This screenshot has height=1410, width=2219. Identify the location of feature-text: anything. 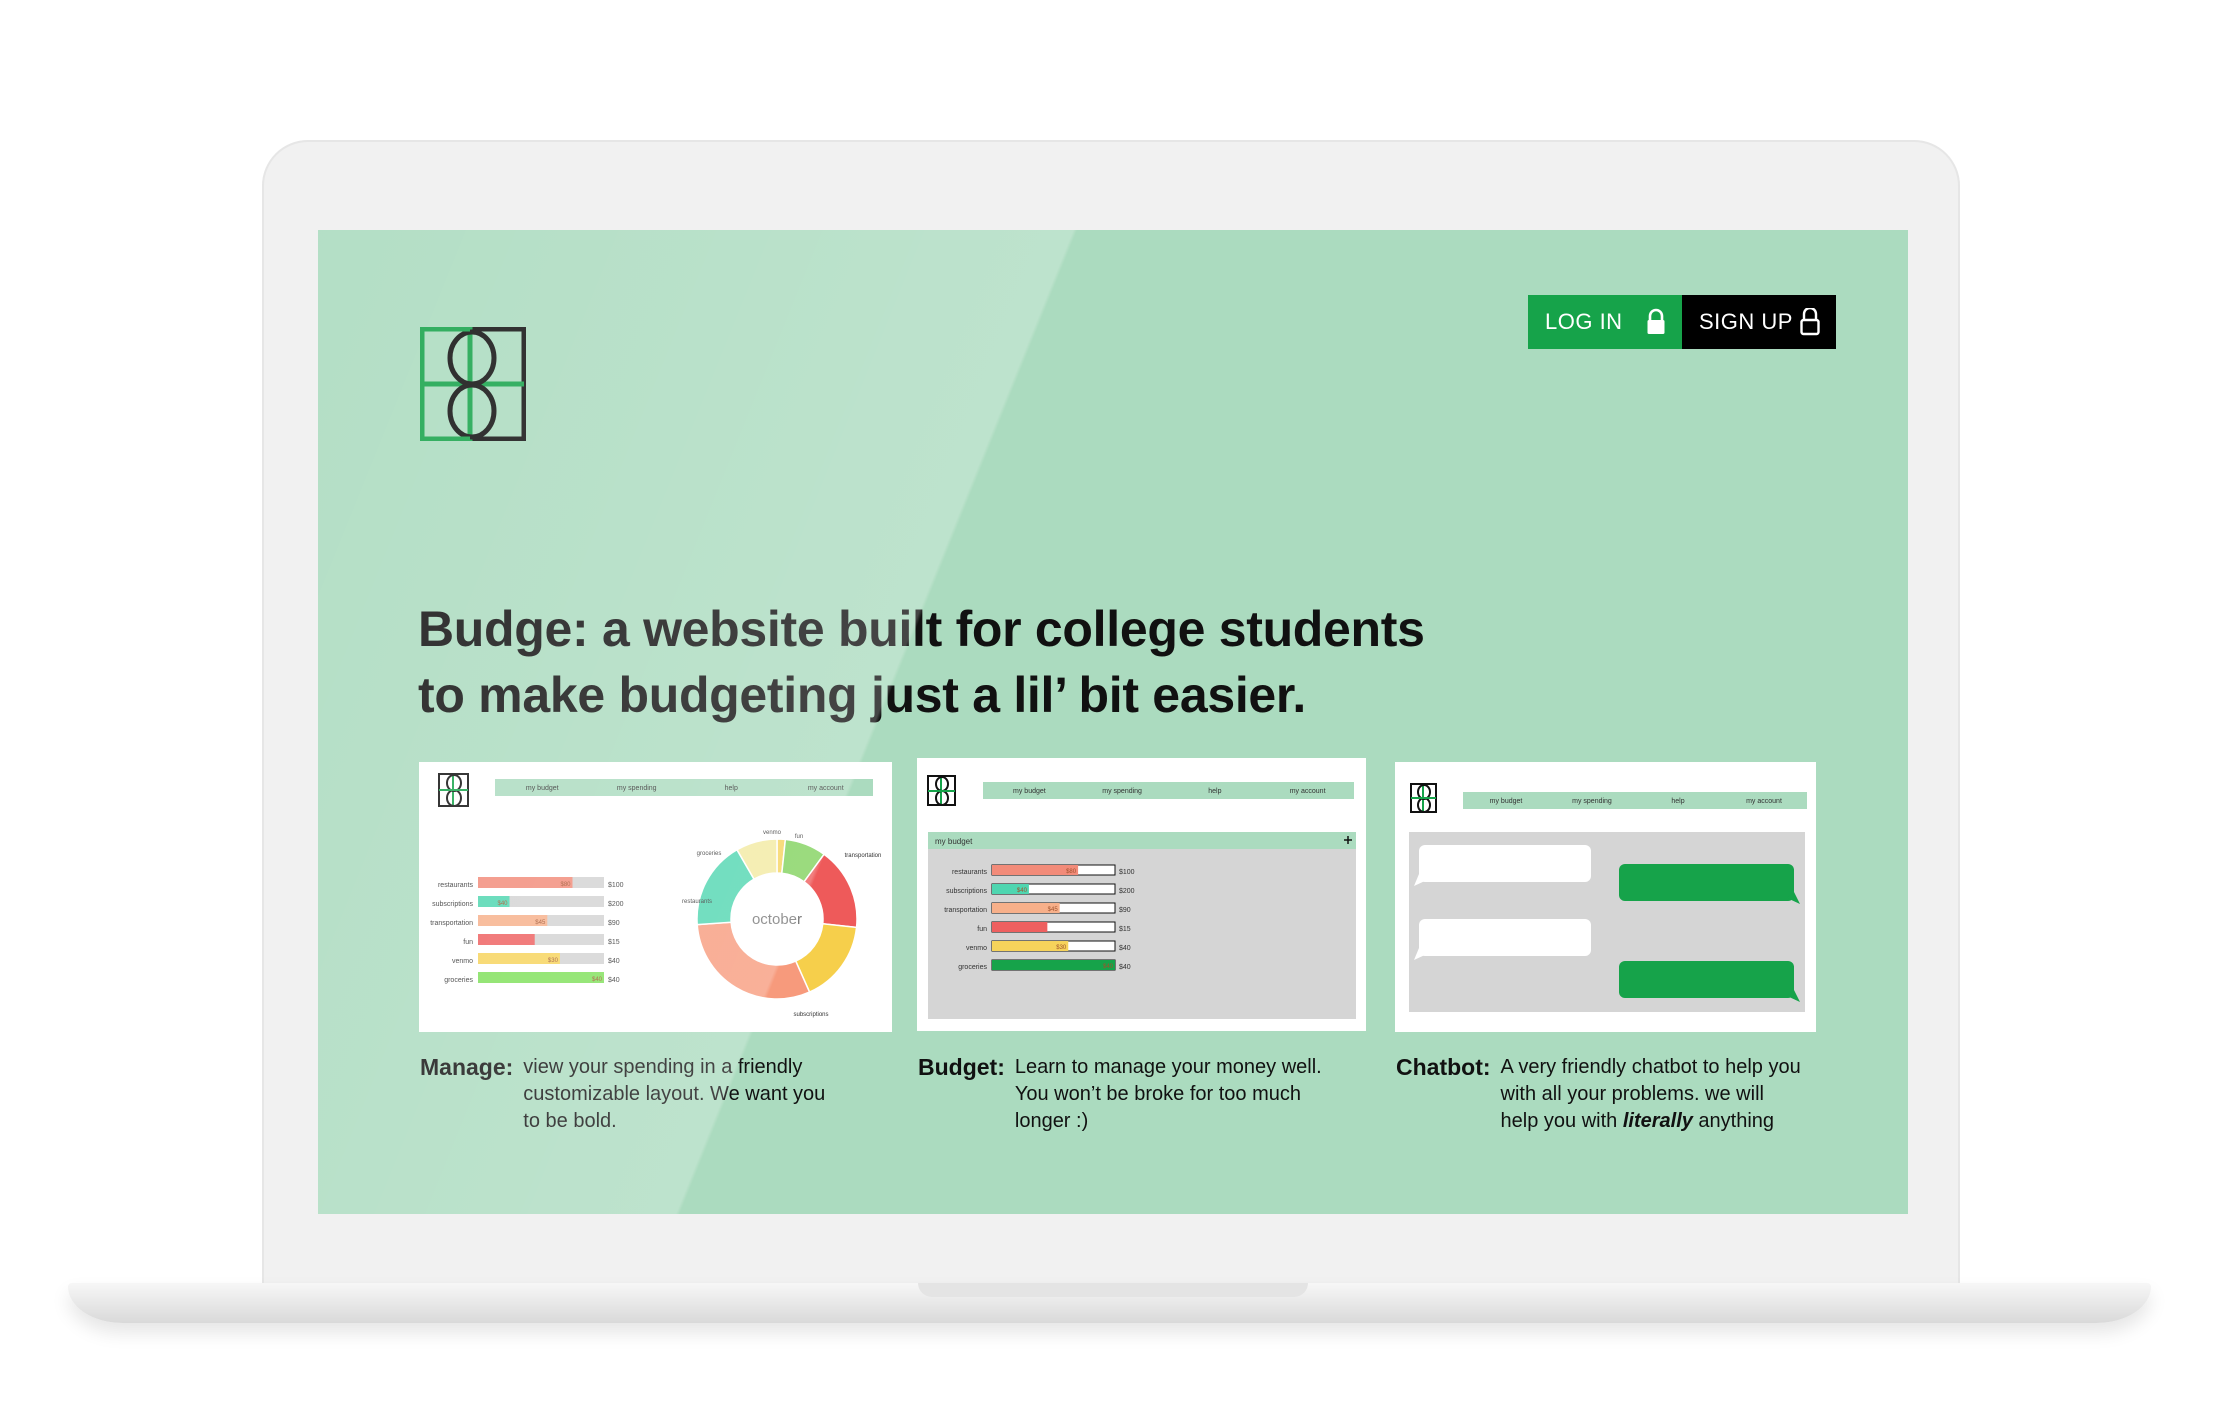
(1733, 1121).